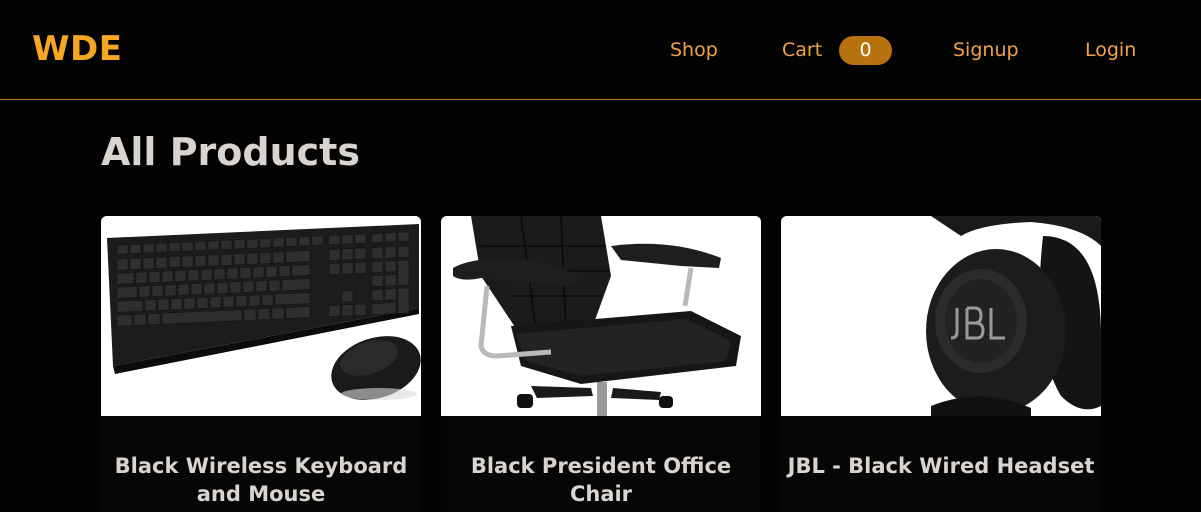 The image size is (1201, 512). I want to click on headset-image, so click(941, 316).